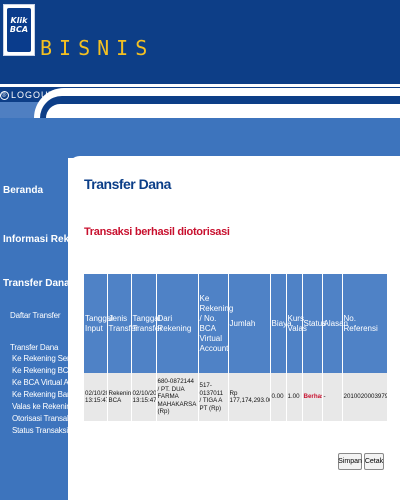 The width and height of the screenshot is (400, 500). I want to click on cell-ke-rekening: 517-0137011 / TIGA A PT (Rp), so click(213, 397).